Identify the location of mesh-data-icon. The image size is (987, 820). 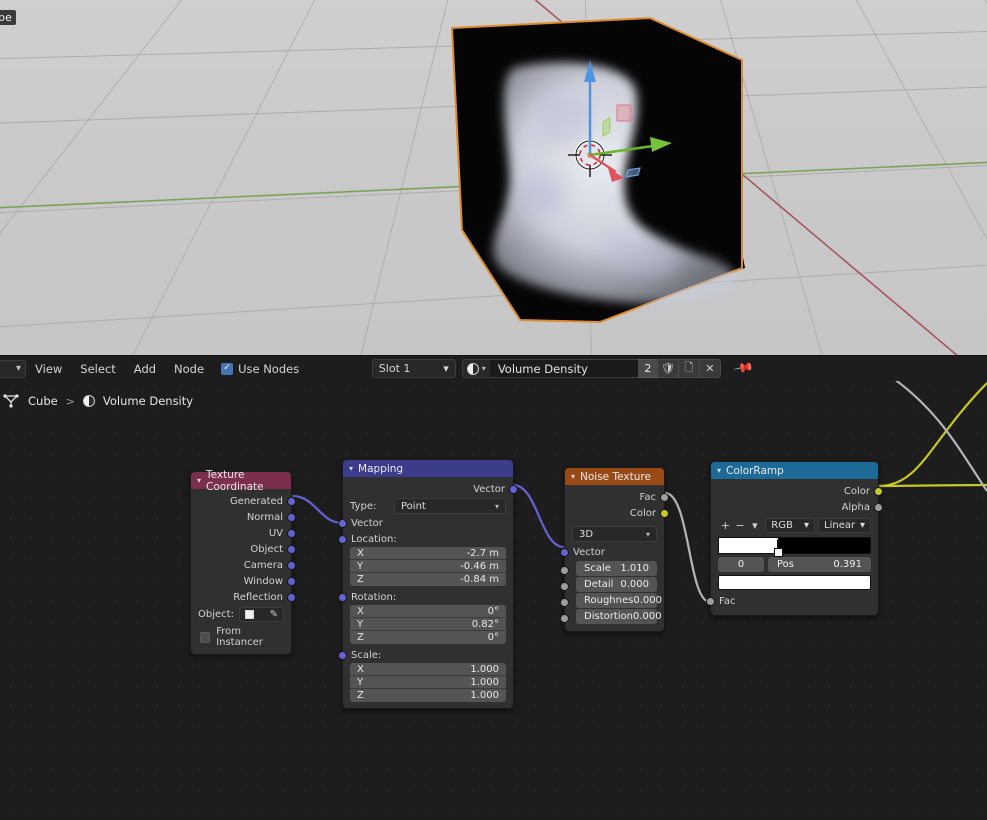
(11, 401).